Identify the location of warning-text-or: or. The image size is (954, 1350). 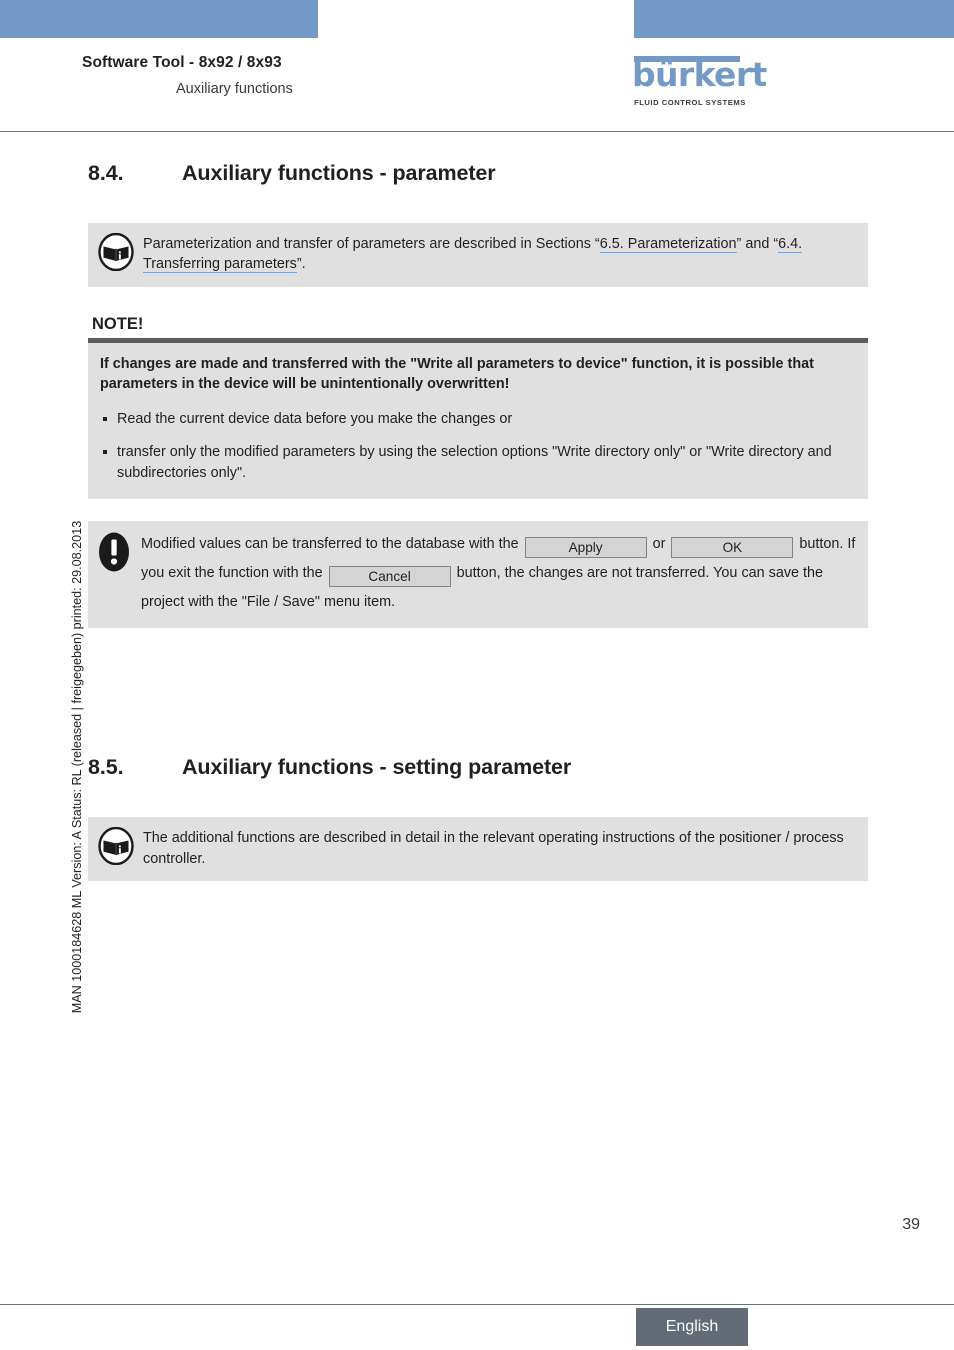
(659, 544).